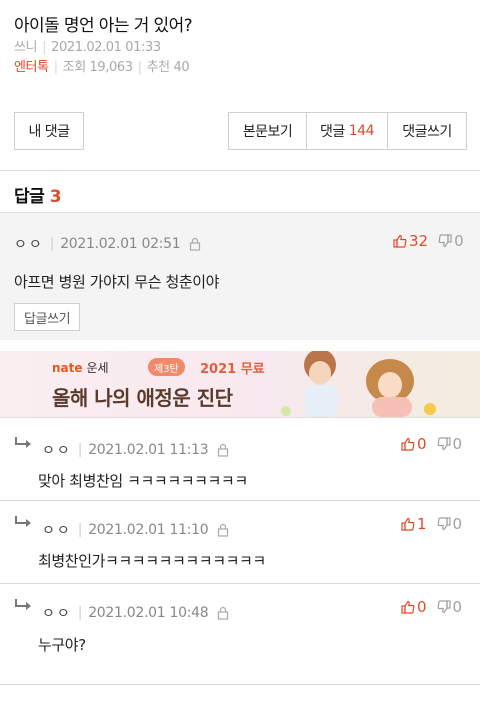  I want to click on comments-count-button: 댓글 144, so click(347, 131).